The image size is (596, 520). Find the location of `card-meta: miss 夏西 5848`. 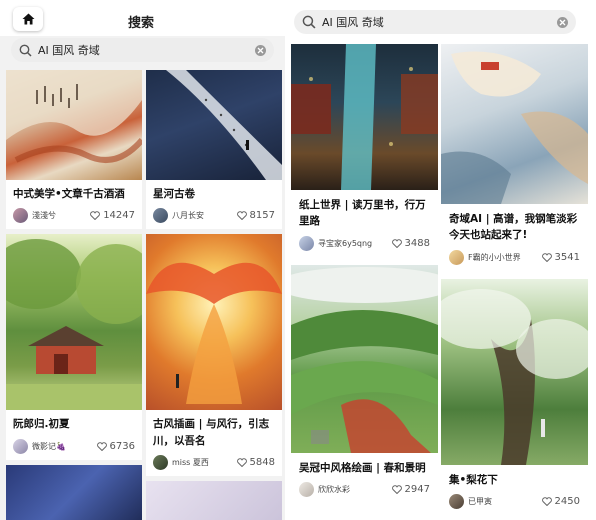

card-meta: miss 夏西 5848 is located at coordinates (214, 462).